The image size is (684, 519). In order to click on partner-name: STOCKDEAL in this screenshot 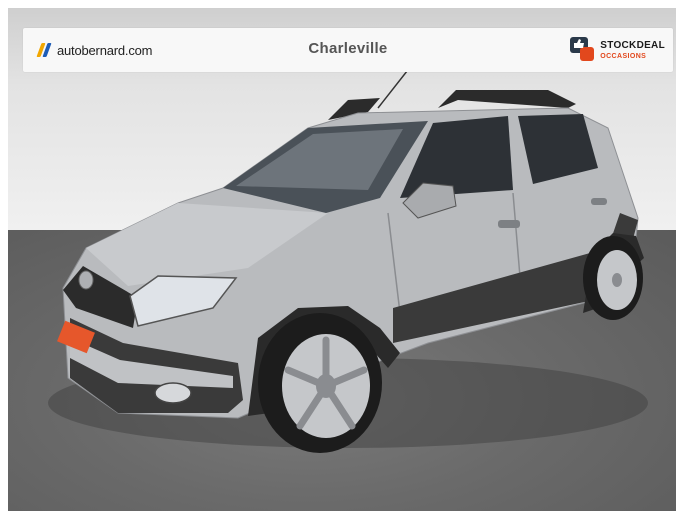, I will do `click(632, 45)`.